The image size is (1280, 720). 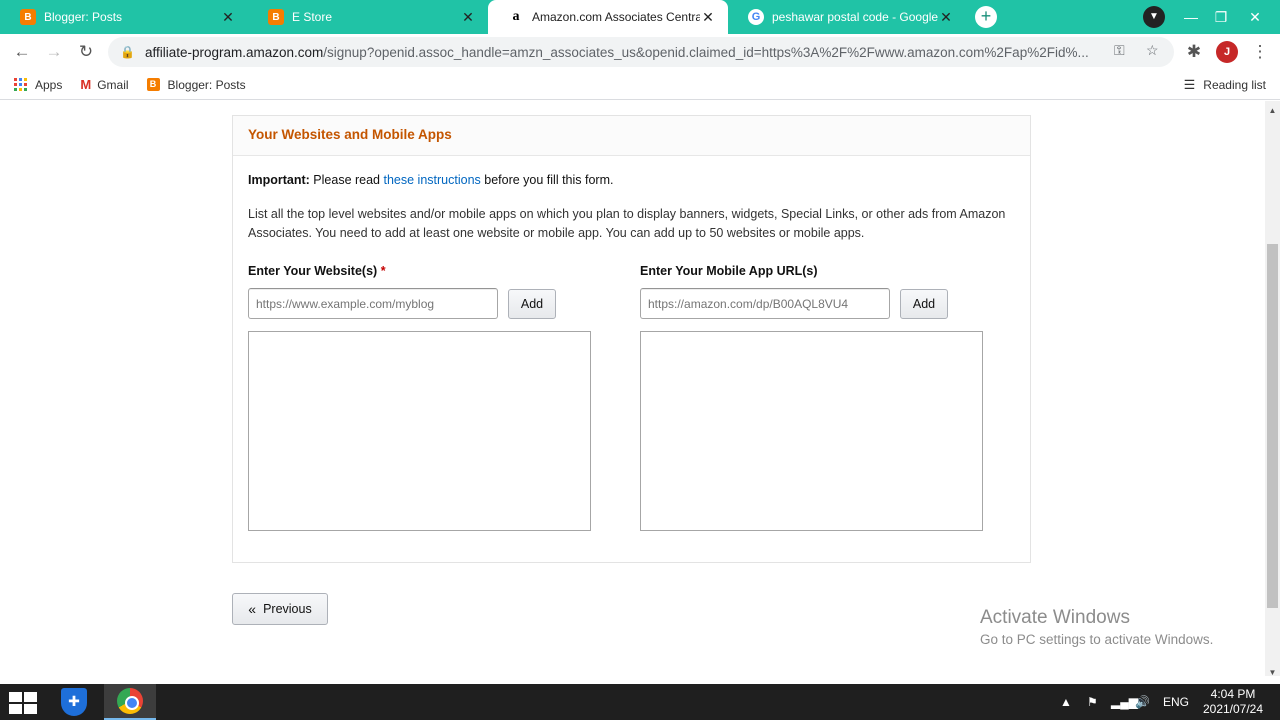 What do you see at coordinates (1119, 50) in the screenshot?
I see `key-icon: ⚿` at bounding box center [1119, 50].